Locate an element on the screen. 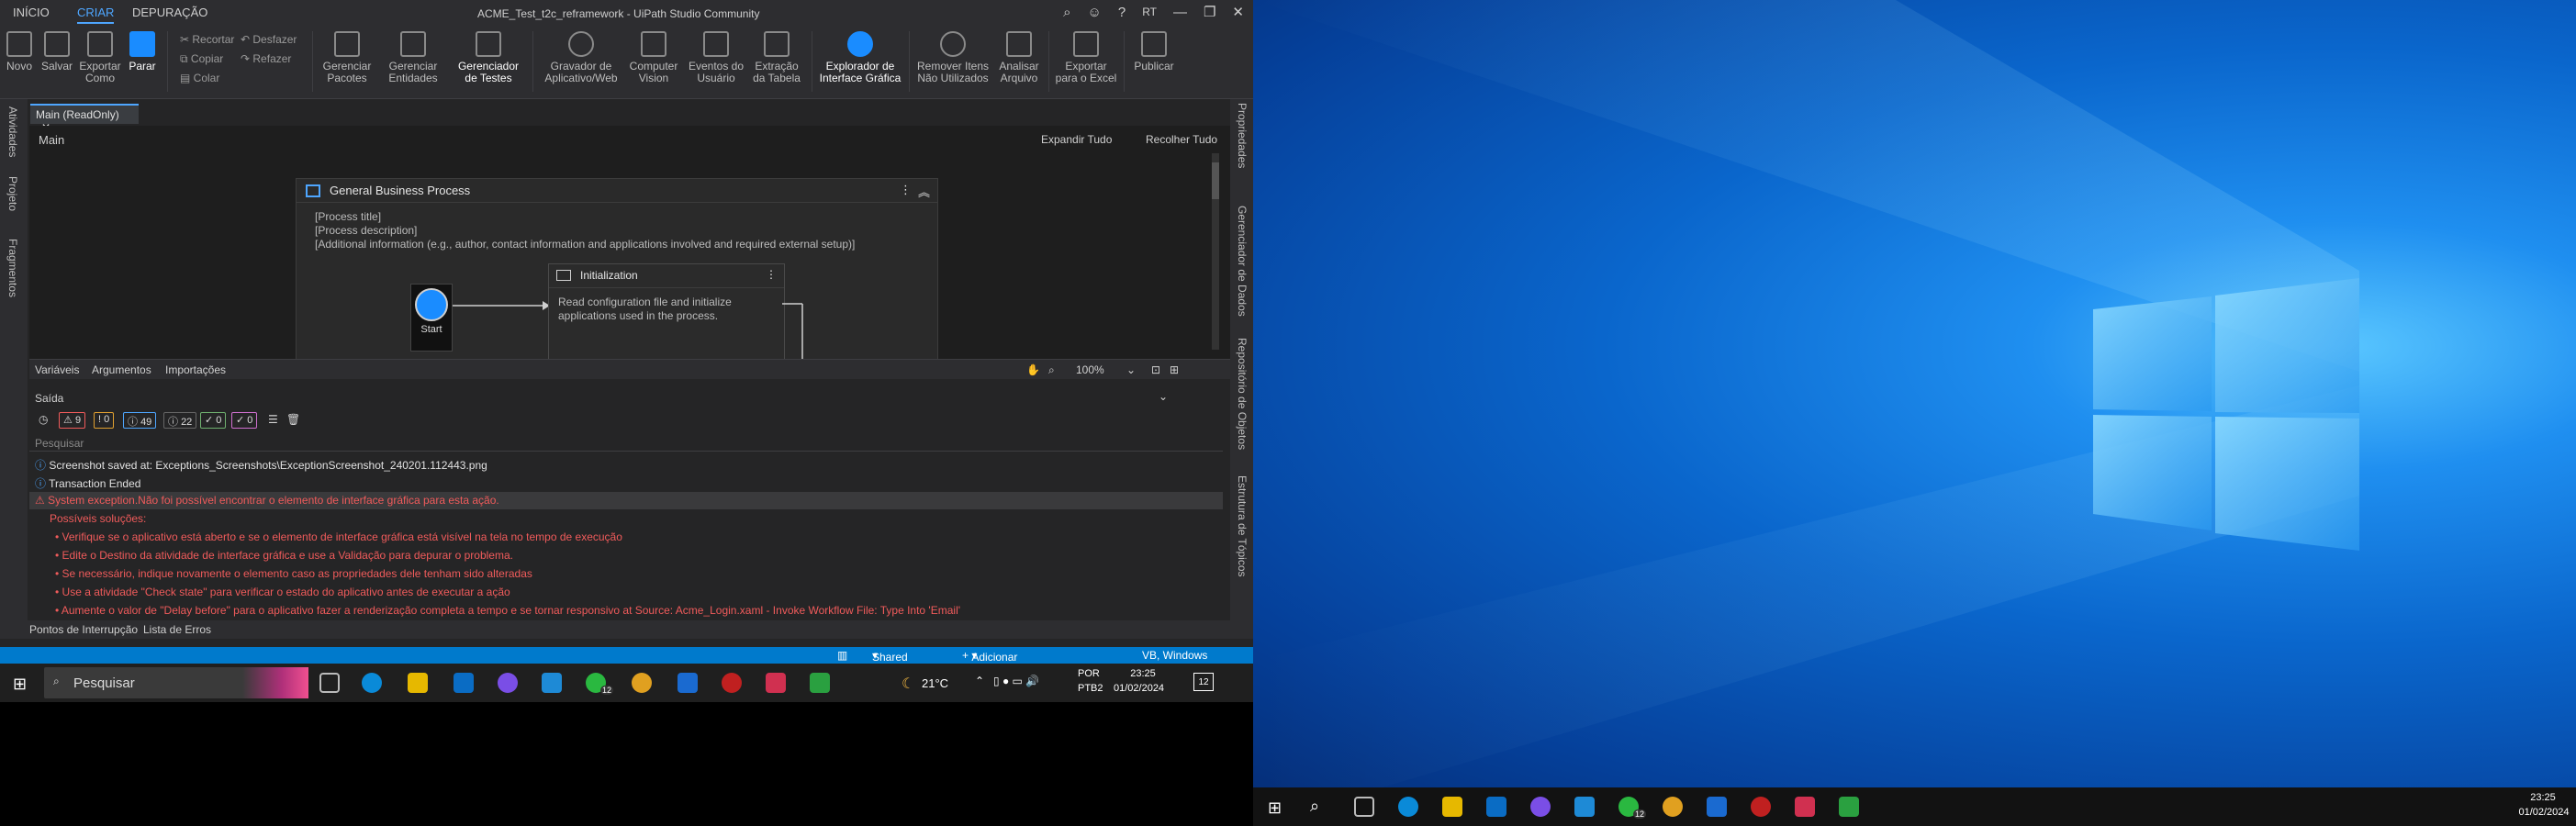  errors-filter: ⚠ 9 is located at coordinates (72, 421).